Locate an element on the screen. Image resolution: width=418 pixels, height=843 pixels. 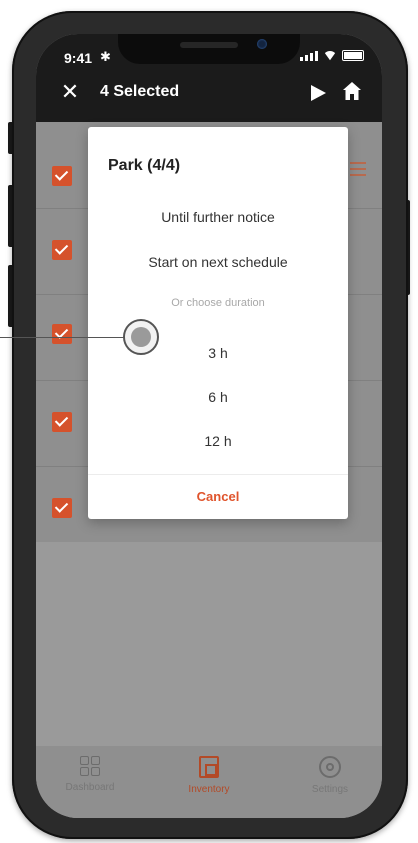
tab-bar: Dashboard Inventory Settings is located at coordinates (209, 782).